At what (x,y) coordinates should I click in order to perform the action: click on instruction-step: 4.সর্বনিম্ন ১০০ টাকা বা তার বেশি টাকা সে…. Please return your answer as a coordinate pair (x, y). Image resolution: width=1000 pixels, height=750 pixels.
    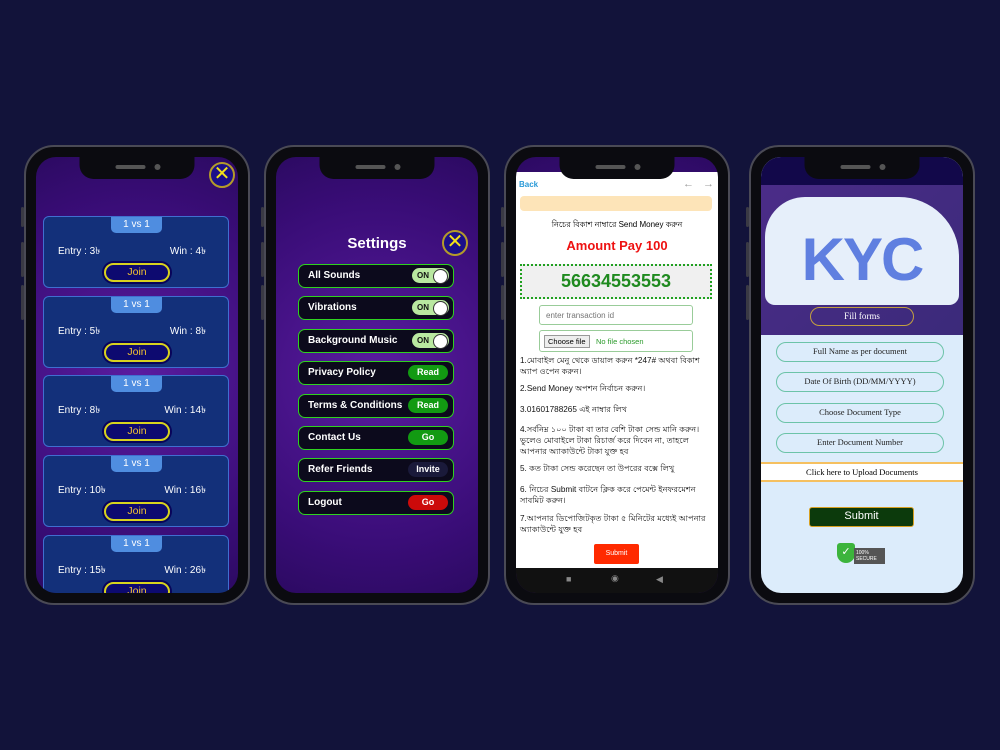
    Looking at the image, I should click on (610, 440).